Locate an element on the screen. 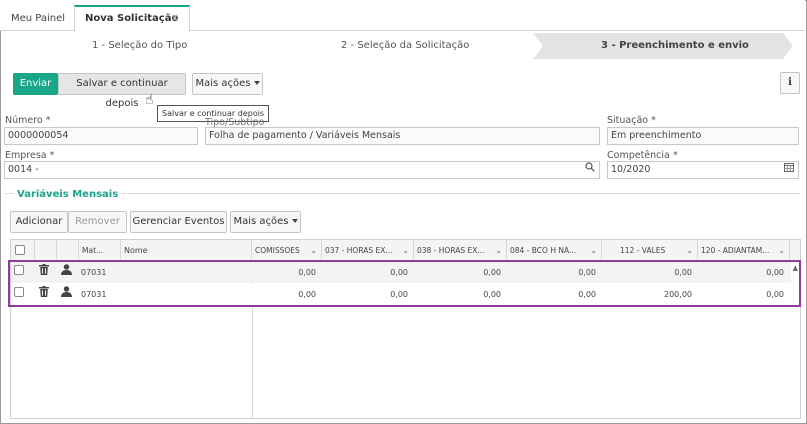  step-selecao-tipo: 1 - Seleção do Tipo is located at coordinates (139, 46).